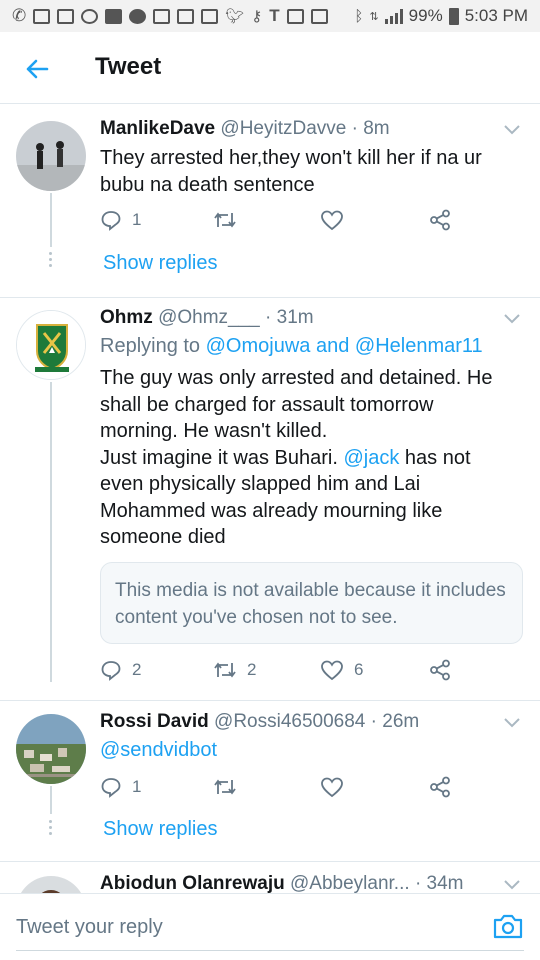 This screenshot has width=540, height=960. I want to click on user-name: Ohmz, so click(126, 317).